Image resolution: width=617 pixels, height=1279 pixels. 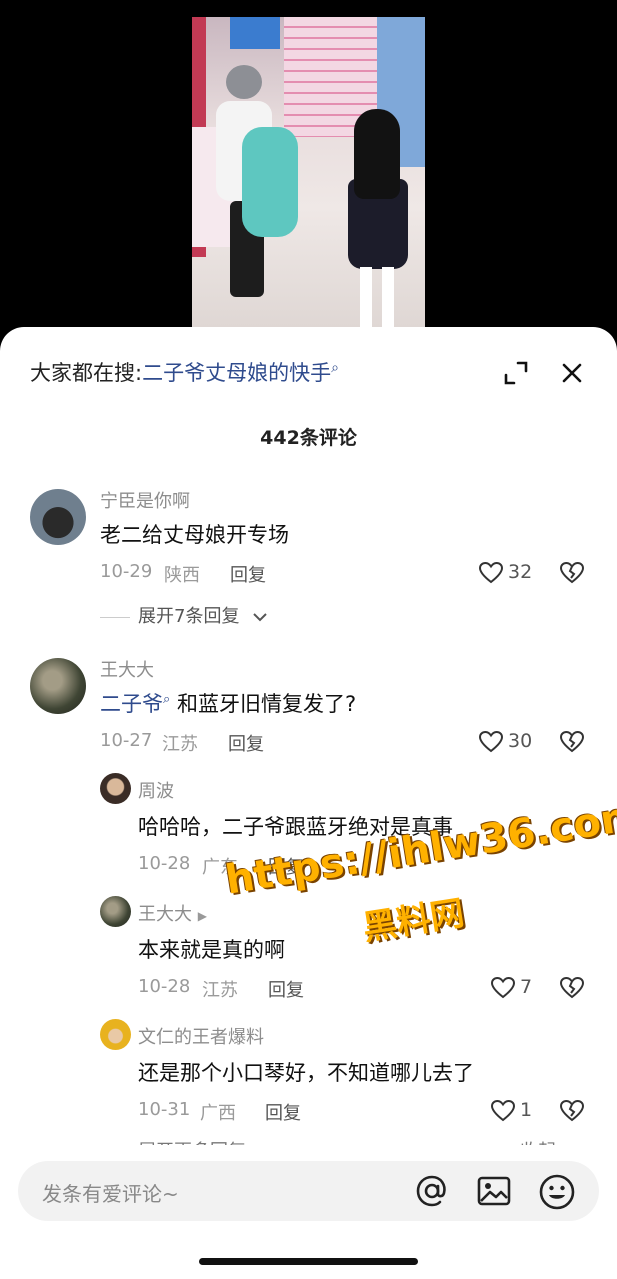 I want to click on reply-username: 王大大 ▶, so click(x=172, y=913).